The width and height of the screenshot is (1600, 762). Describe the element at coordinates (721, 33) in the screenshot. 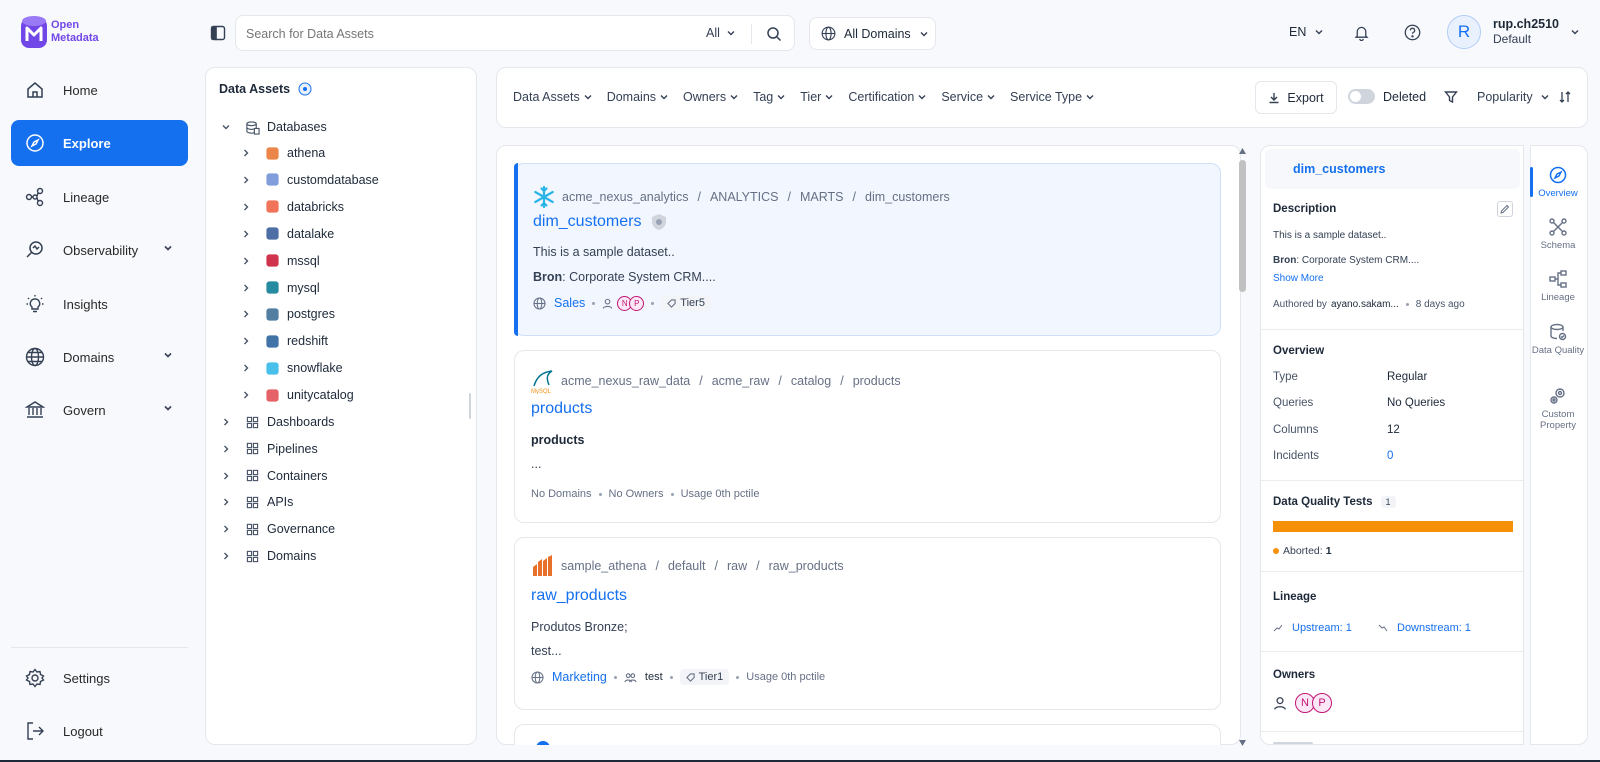

I see `search-scope-select: All` at that location.